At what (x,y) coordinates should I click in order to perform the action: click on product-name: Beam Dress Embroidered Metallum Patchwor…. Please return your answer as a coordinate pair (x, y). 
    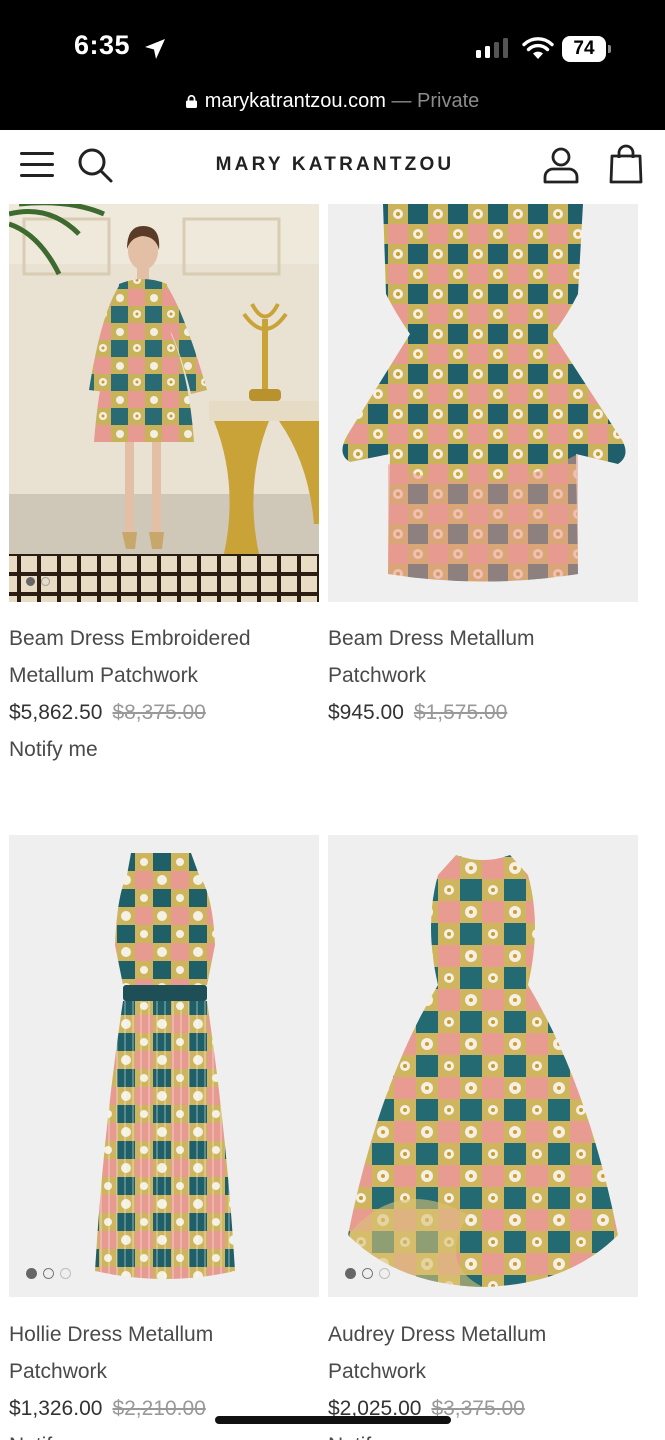
    Looking at the image, I should click on (159, 657).